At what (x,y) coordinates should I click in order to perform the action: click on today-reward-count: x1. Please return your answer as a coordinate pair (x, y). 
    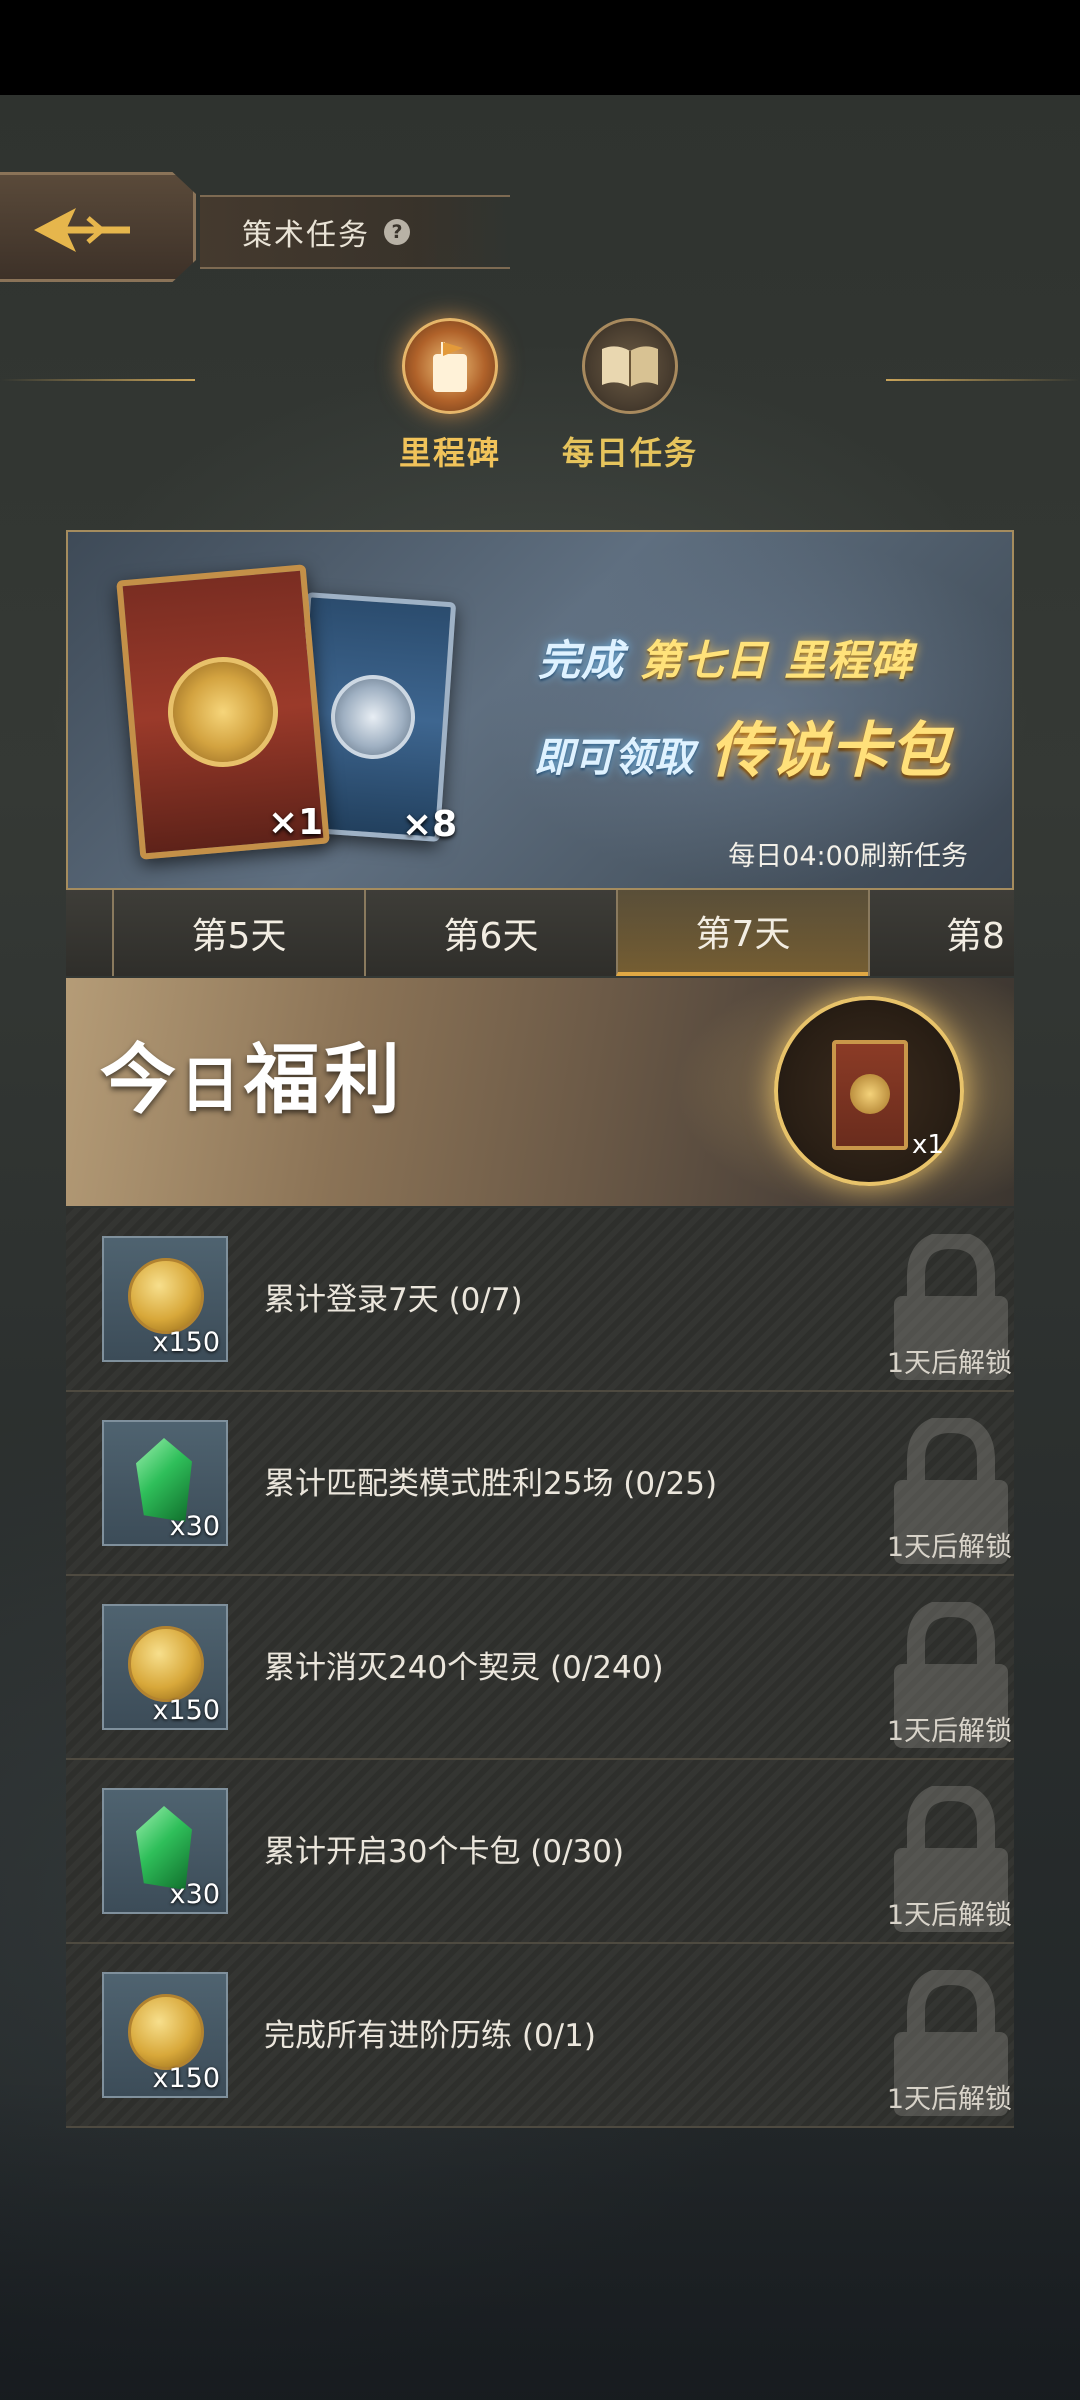
    Looking at the image, I should click on (928, 1145).